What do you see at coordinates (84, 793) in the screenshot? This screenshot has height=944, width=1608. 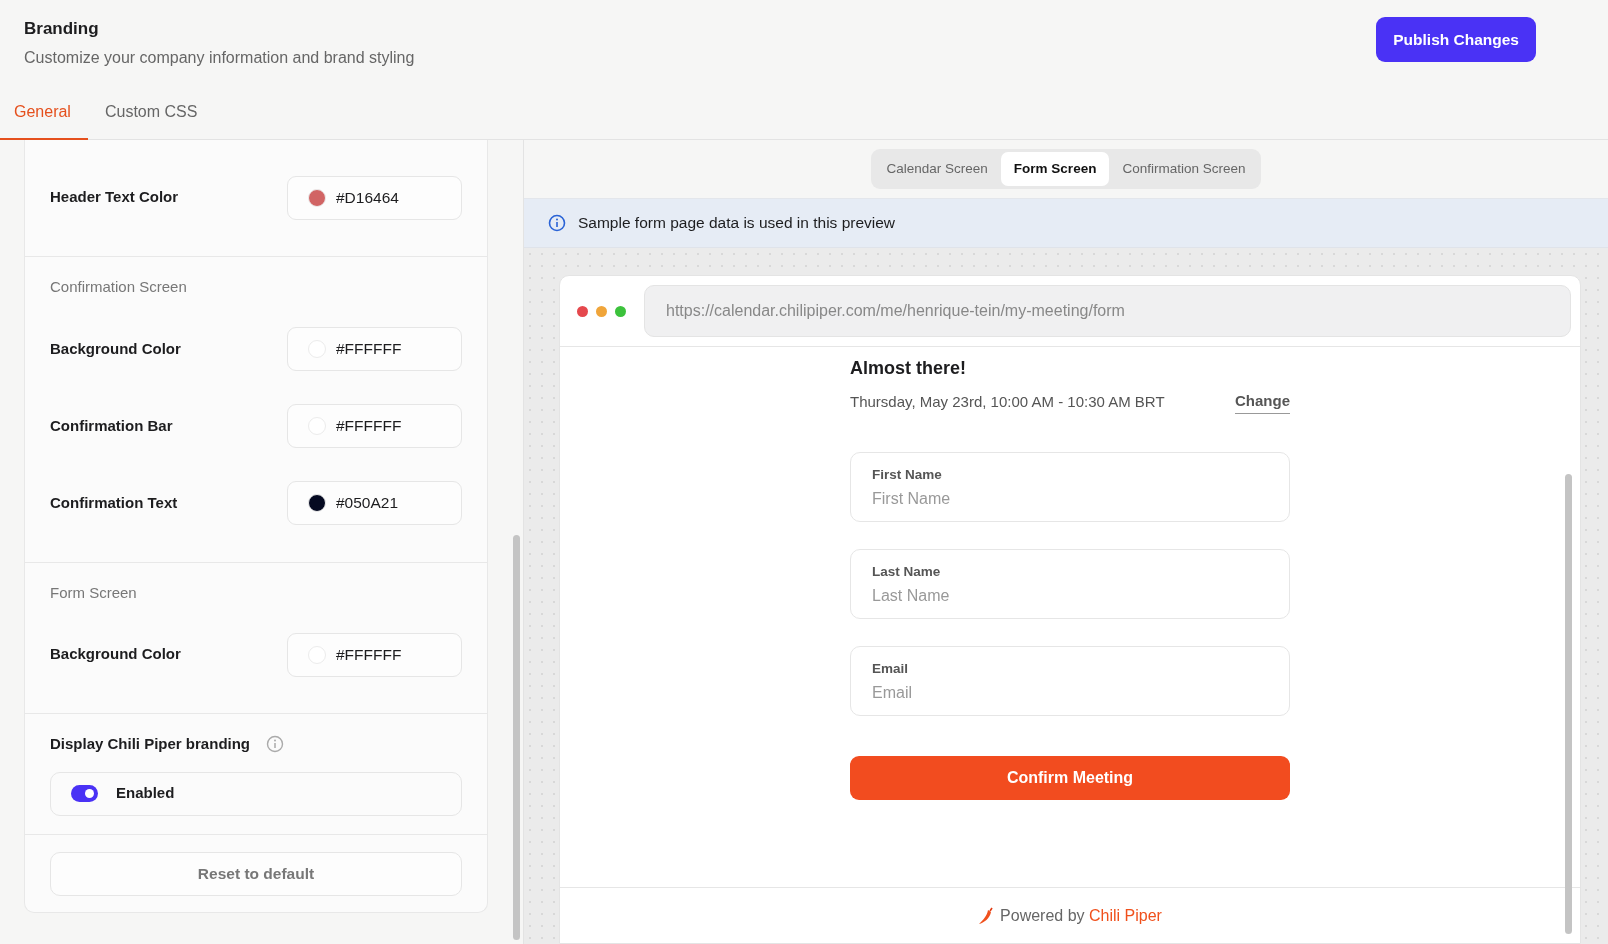 I see `toggle-switch` at bounding box center [84, 793].